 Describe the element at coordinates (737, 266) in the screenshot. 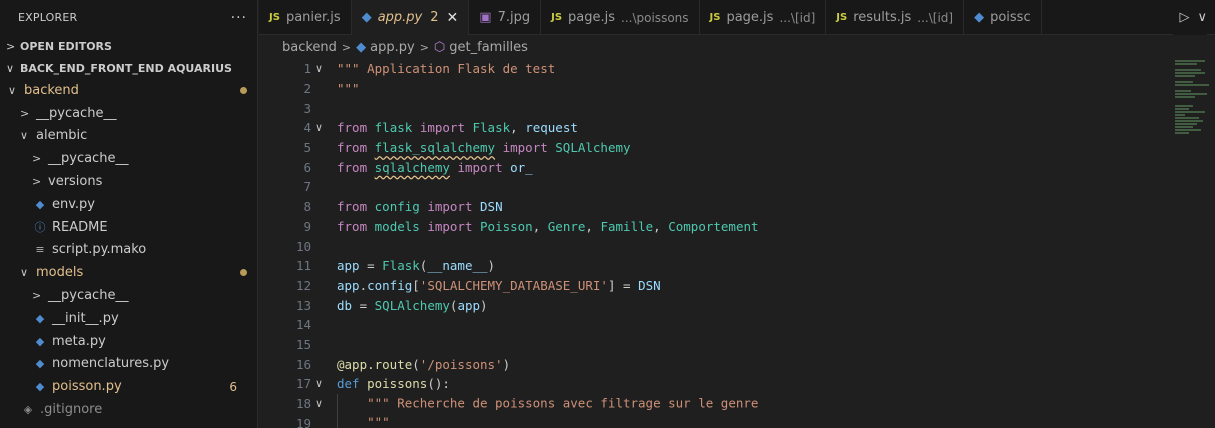

I see `code-line: 11 app = Flask(__name__)` at that location.